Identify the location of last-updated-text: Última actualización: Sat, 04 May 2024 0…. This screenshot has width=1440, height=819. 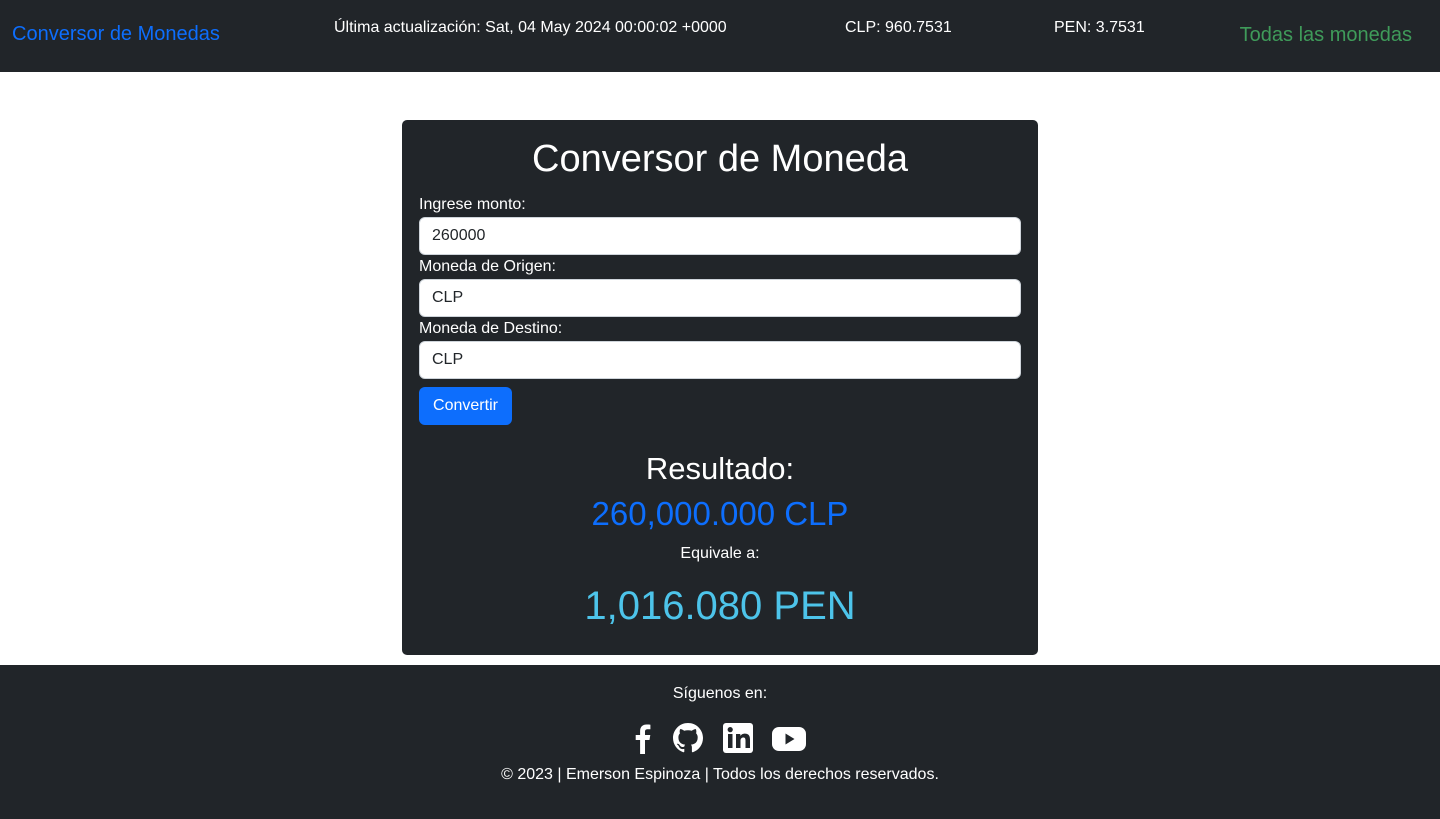
(530, 27).